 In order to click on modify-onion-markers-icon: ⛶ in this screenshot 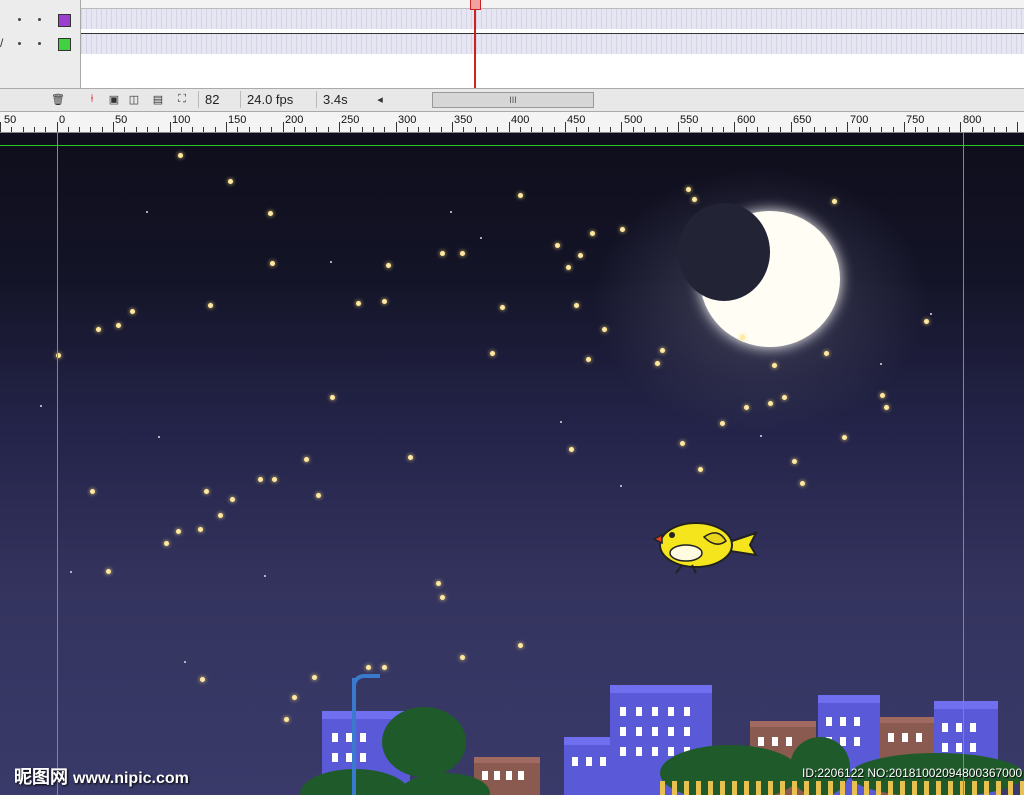, I will do `click(182, 99)`.